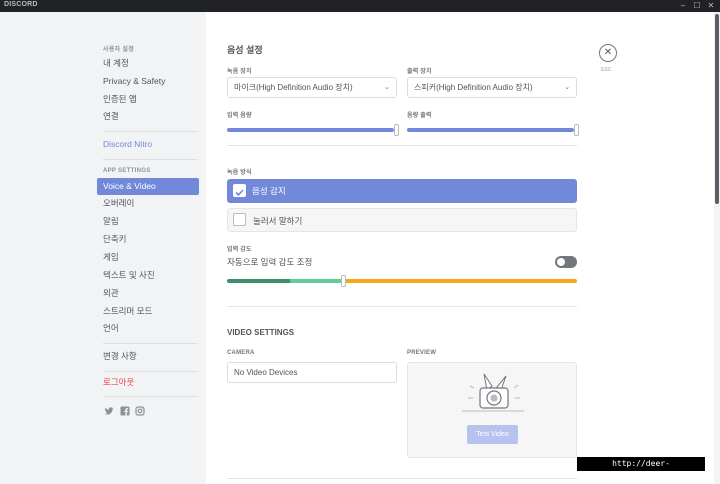  I want to click on sidebar-item-text-images: 텍스트 및 사진, so click(148, 275).